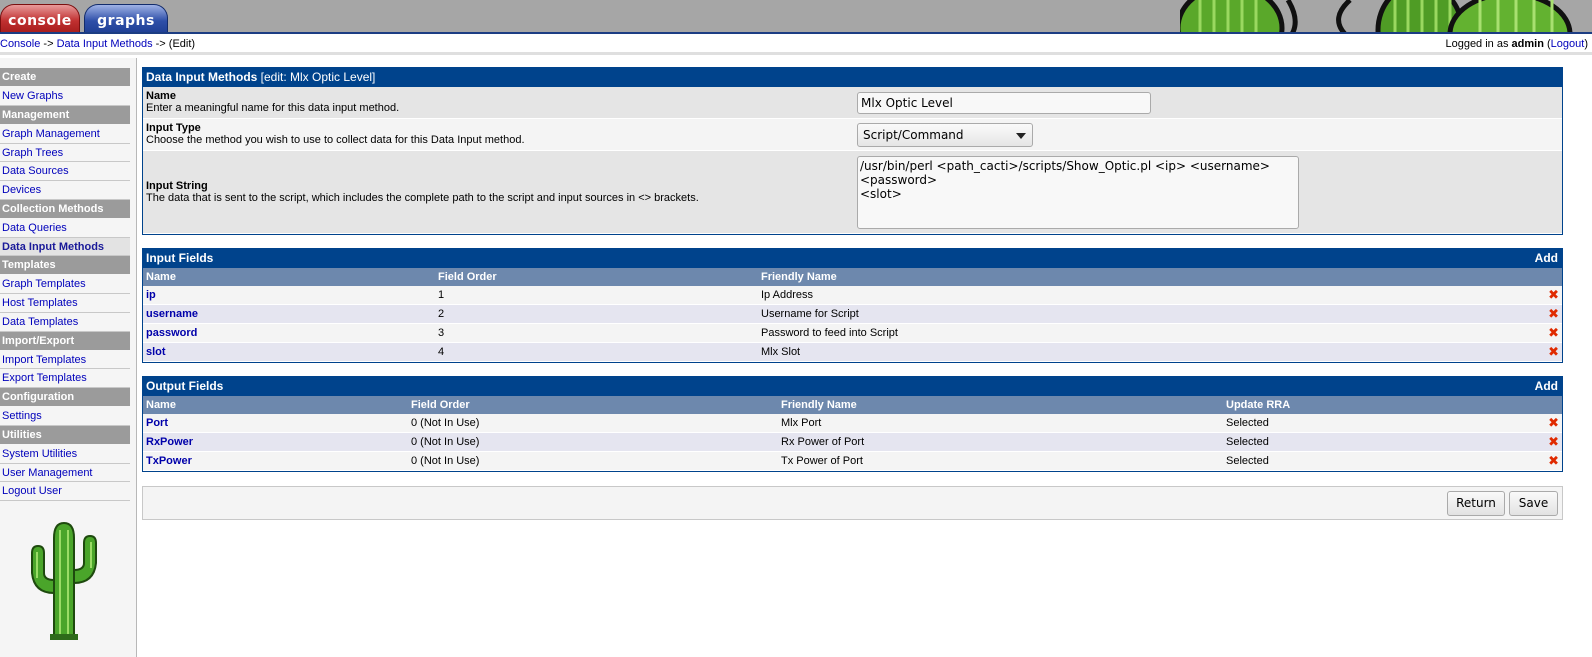 This screenshot has width=1592, height=657. What do you see at coordinates (913, 135) in the screenshot?
I see `select-value: Script/Command` at bounding box center [913, 135].